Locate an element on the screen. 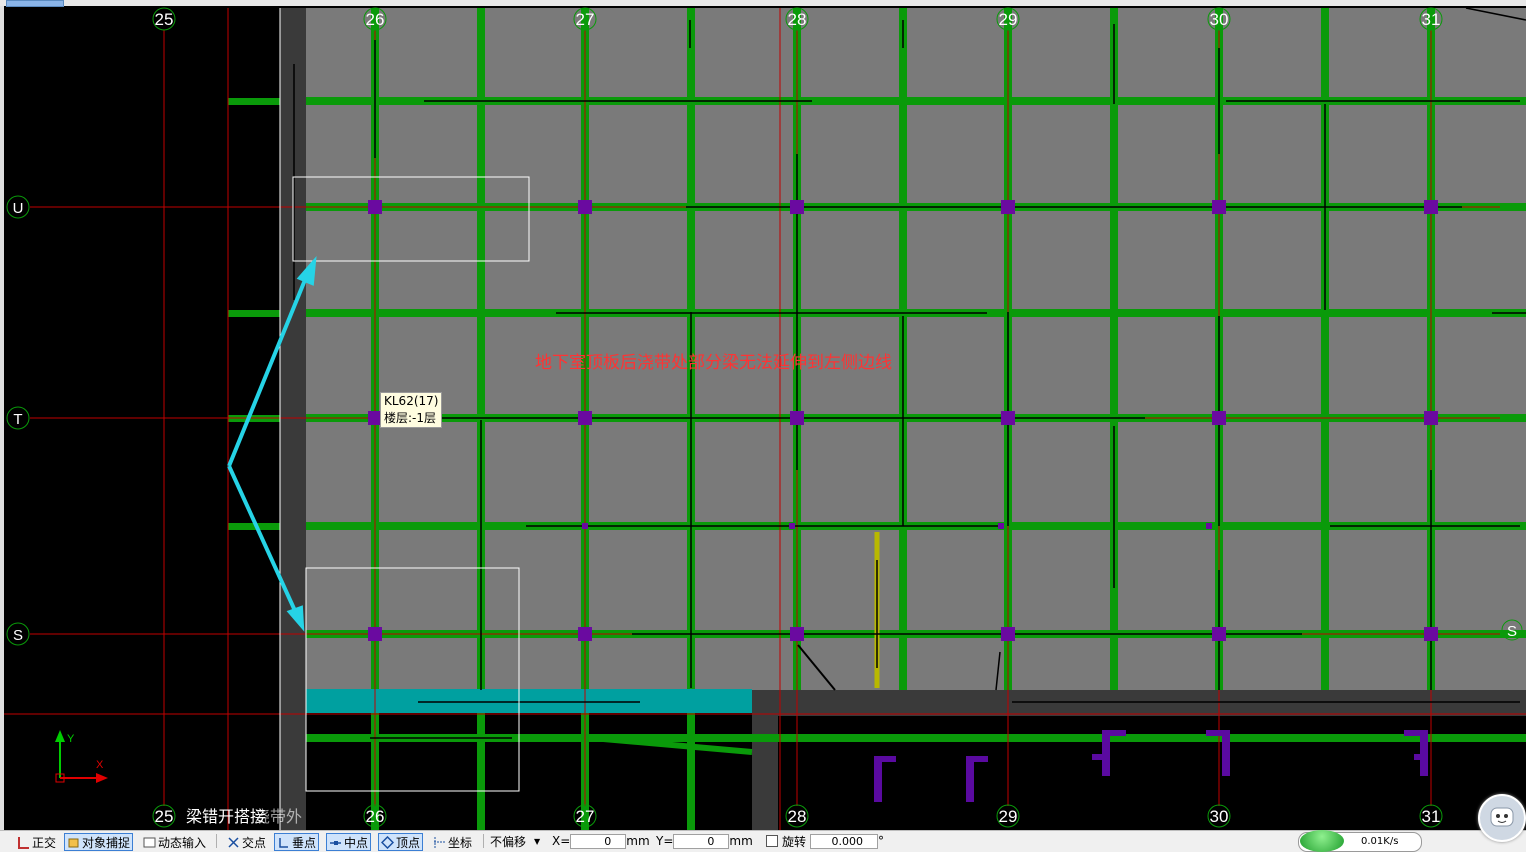 The width and height of the screenshot is (1526, 852). perpendicular-toggle: 垂点 is located at coordinates (297, 842).